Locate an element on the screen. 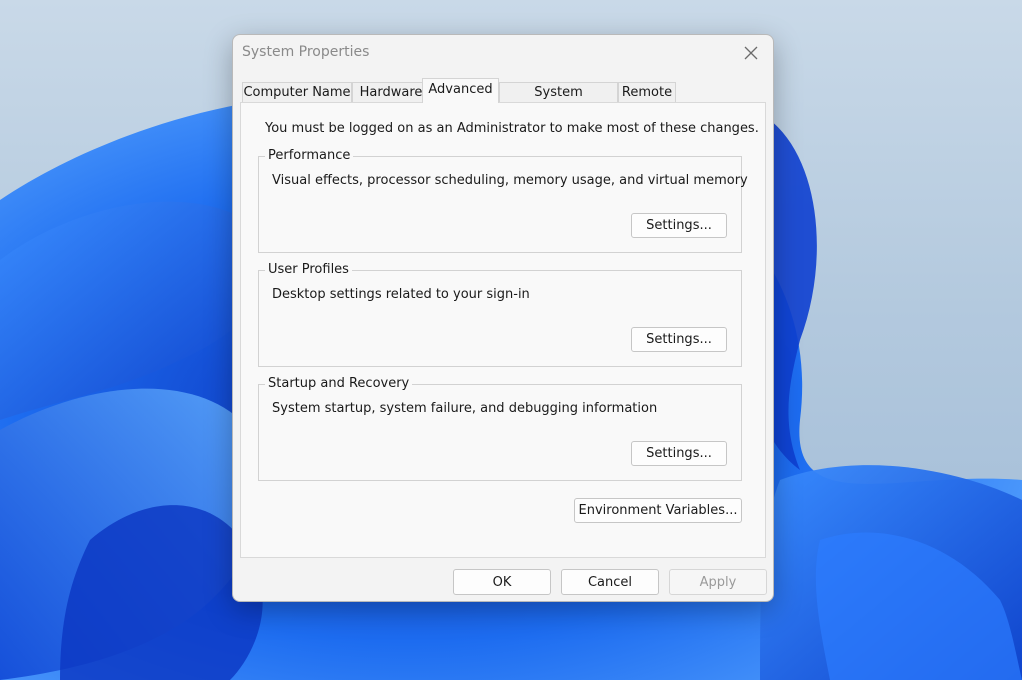  close-icon is located at coordinates (751, 53).